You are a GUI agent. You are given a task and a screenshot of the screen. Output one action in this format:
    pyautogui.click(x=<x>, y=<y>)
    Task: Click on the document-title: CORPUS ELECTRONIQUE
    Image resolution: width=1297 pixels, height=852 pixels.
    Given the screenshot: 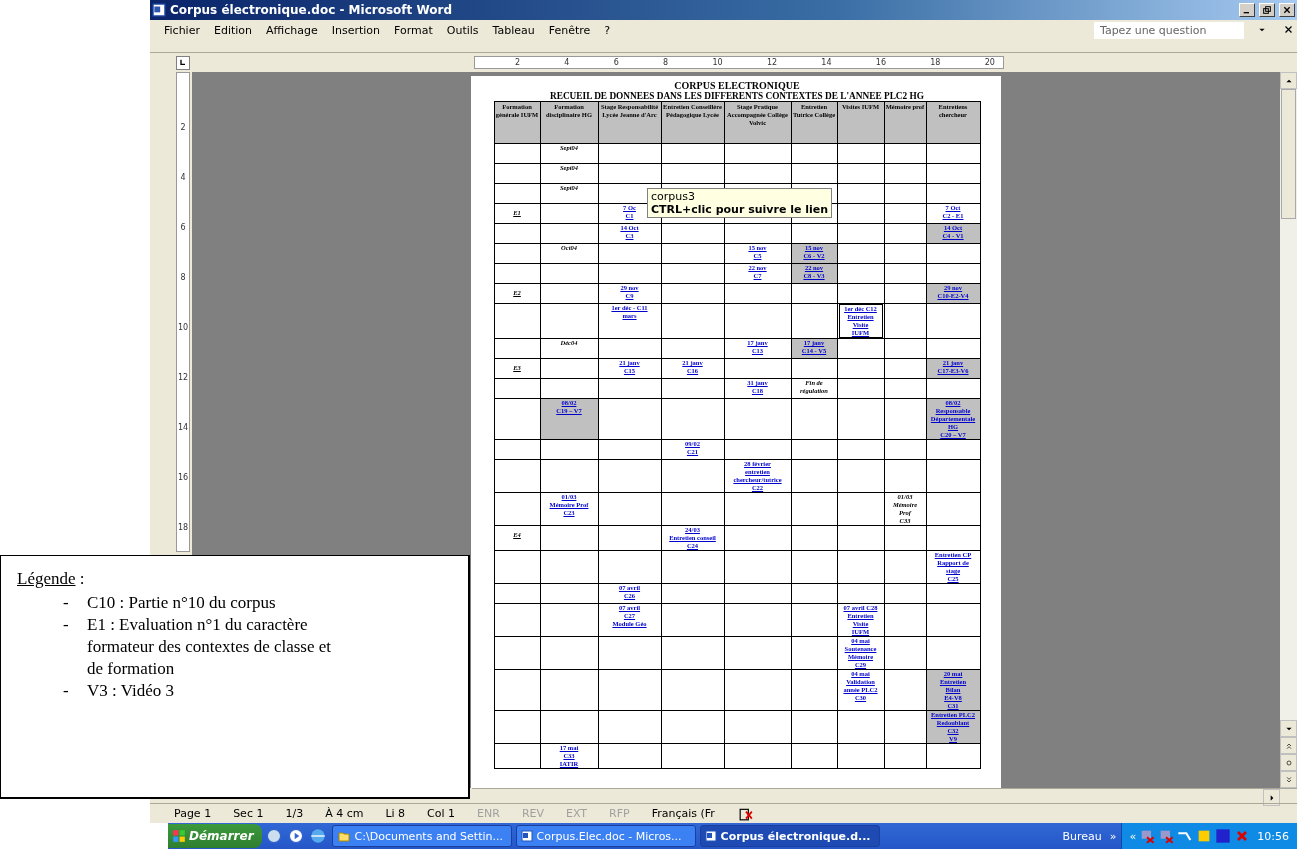 What is the action you would take?
    pyautogui.click(x=737, y=85)
    